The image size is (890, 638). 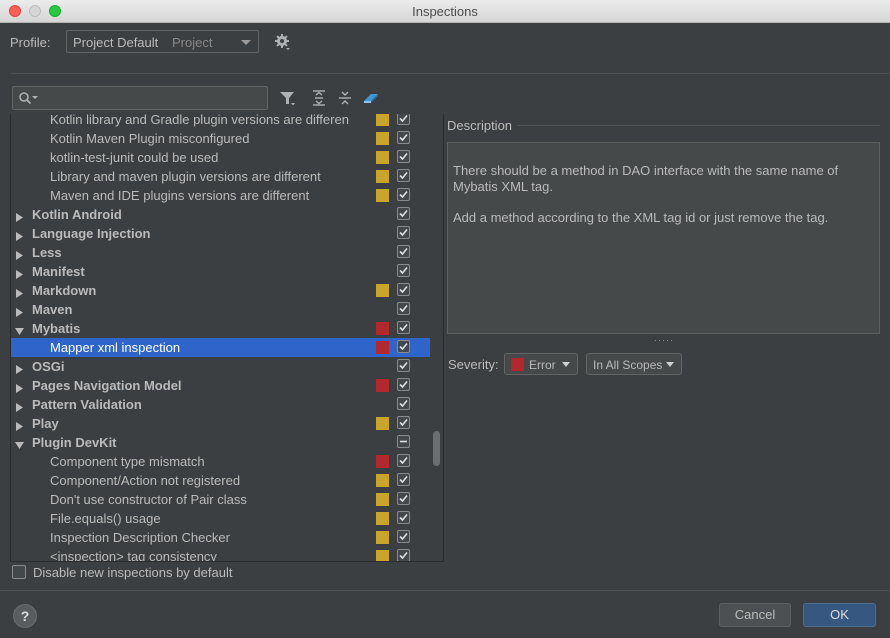 I want to click on profile-label: Profile:, so click(x=30, y=42).